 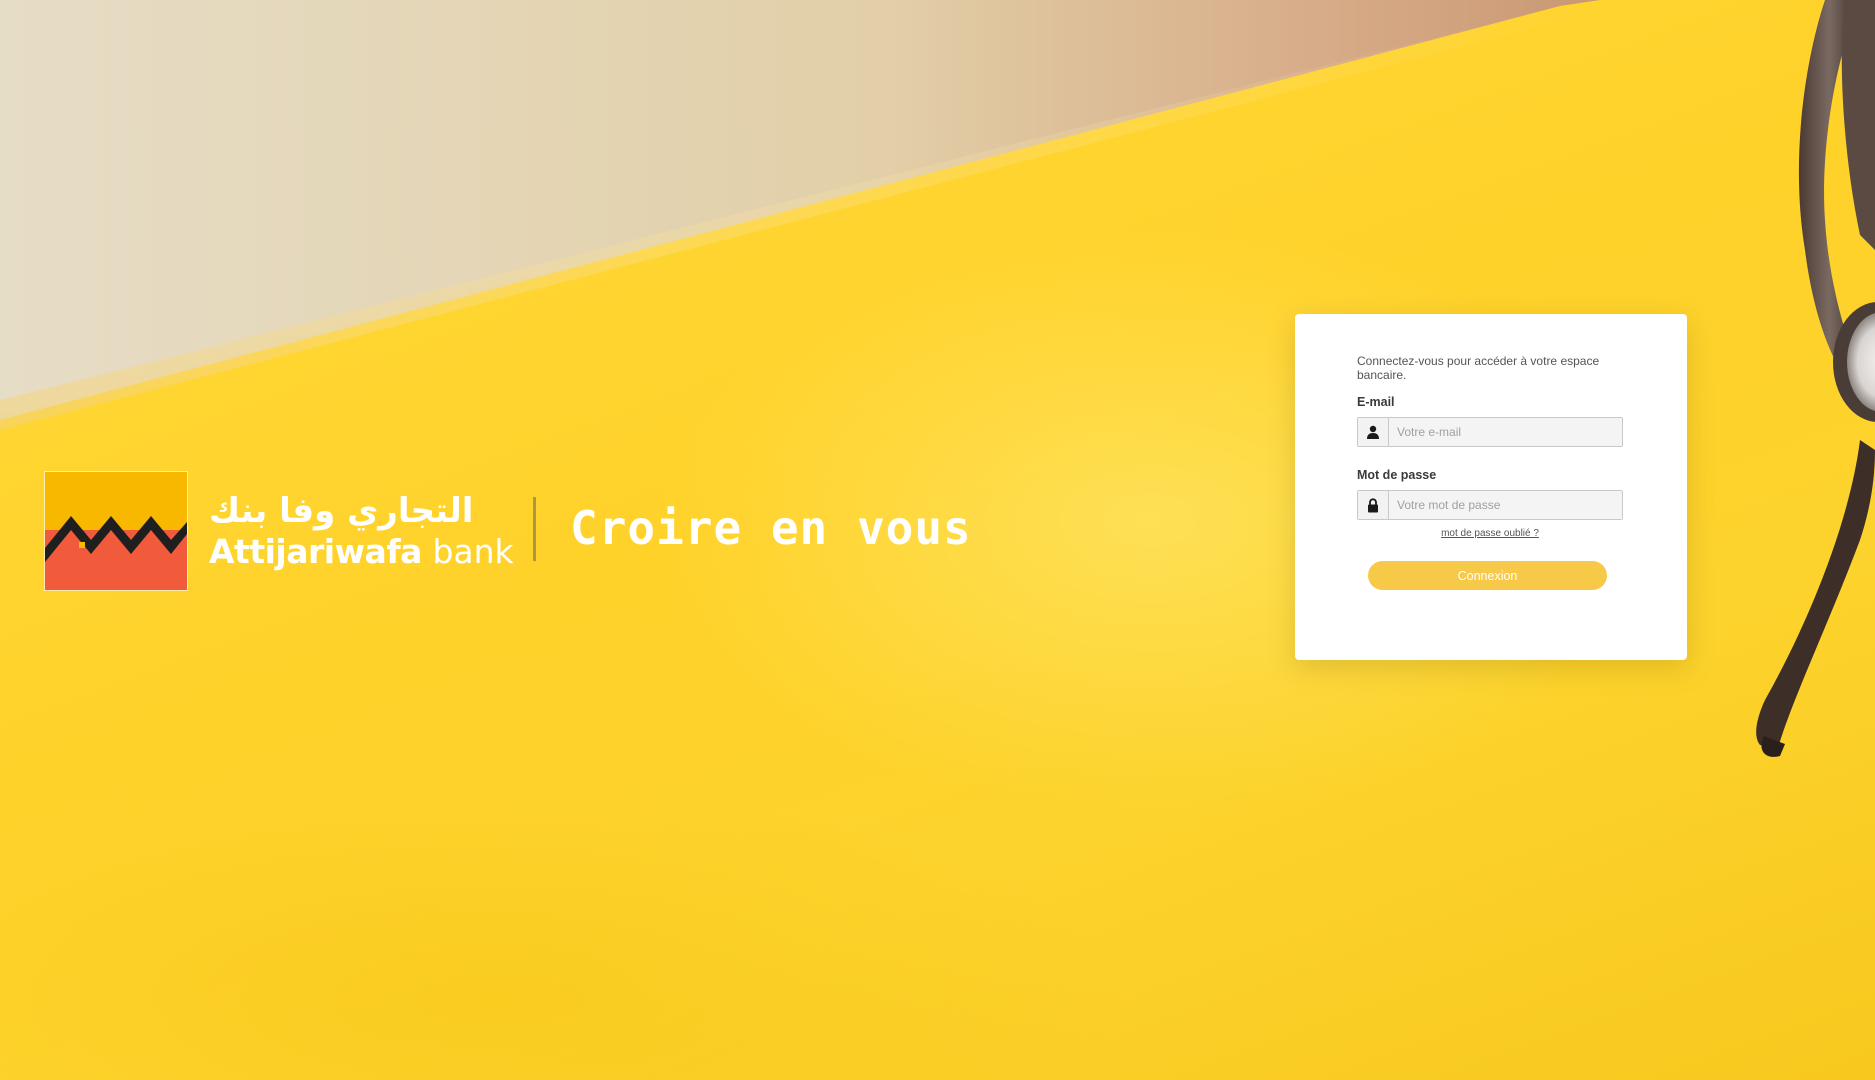 What do you see at coordinates (116, 531) in the screenshot?
I see `attijariwafa-logo-icon` at bounding box center [116, 531].